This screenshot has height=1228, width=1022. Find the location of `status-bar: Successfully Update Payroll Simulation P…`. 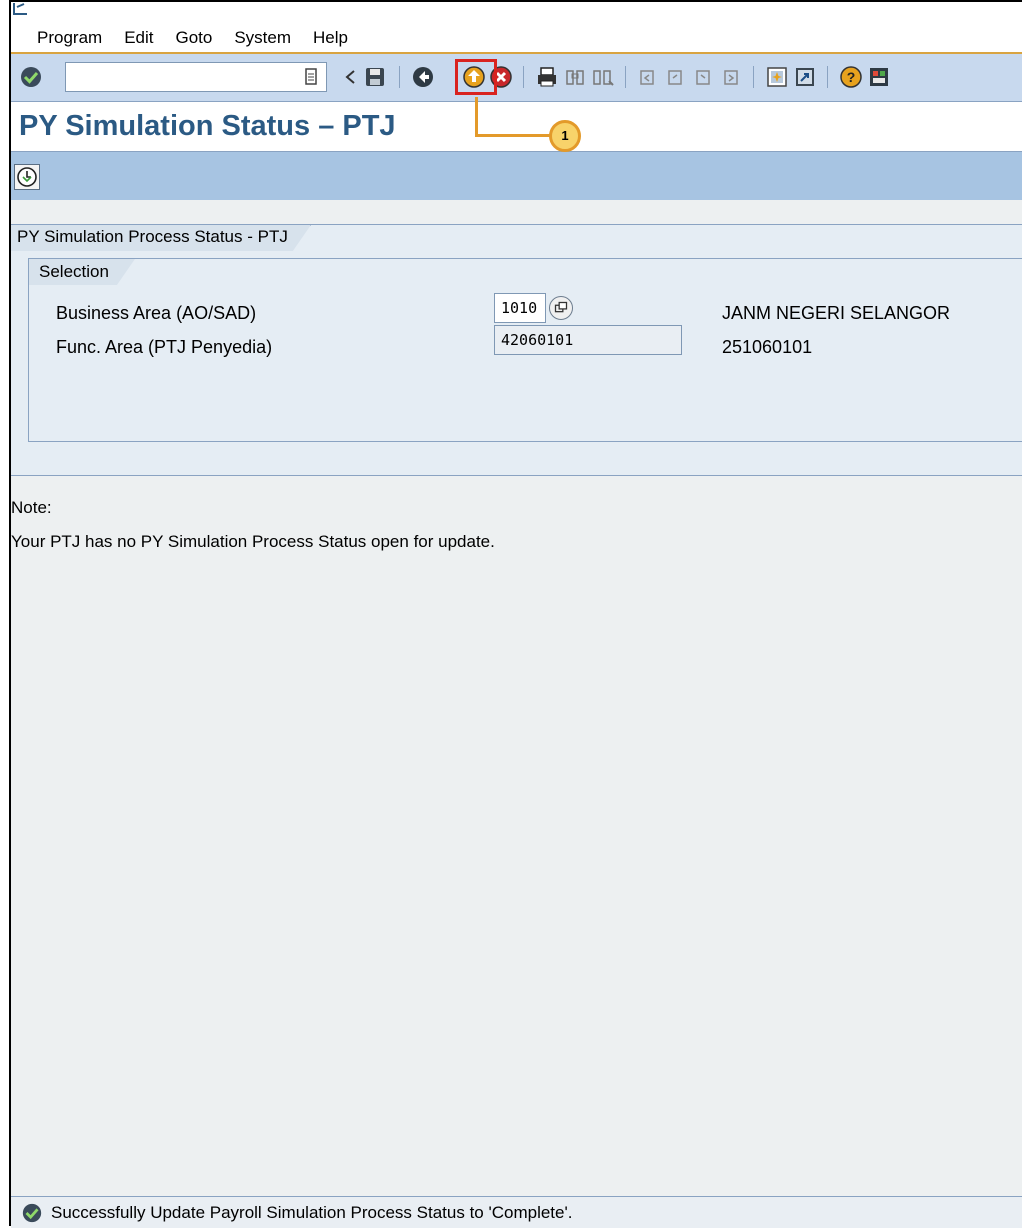

status-bar: Successfully Update Payroll Simulation P… is located at coordinates (516, 1212).